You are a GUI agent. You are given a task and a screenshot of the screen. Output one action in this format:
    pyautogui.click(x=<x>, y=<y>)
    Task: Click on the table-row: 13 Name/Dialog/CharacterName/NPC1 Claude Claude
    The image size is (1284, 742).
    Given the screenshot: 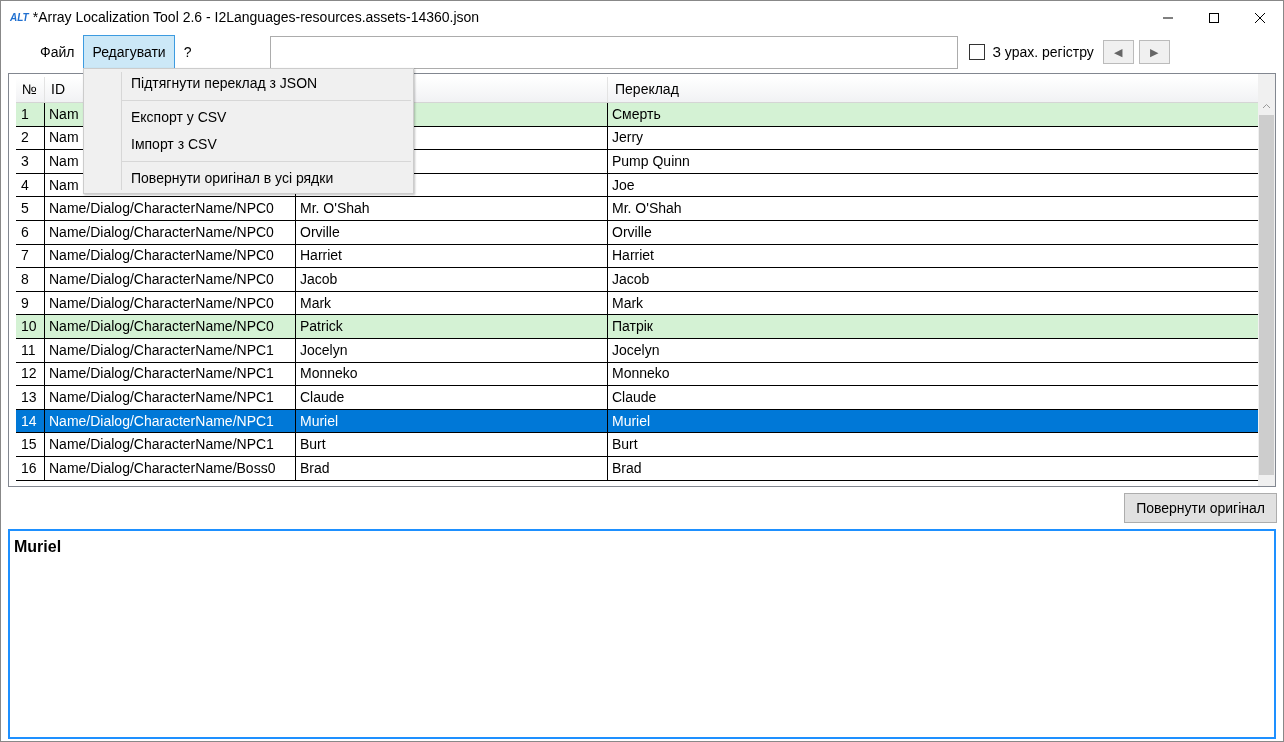 What is the action you would take?
    pyautogui.click(x=637, y=398)
    